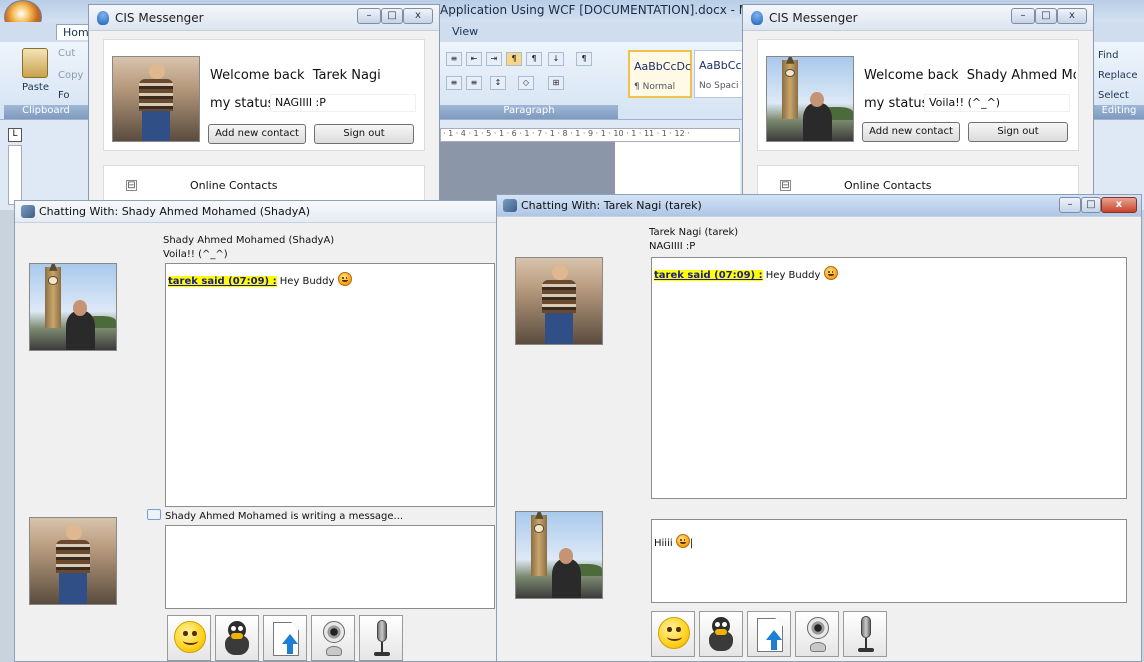  What do you see at coordinates (103, 18) in the screenshot?
I see `messenger-icon` at bounding box center [103, 18].